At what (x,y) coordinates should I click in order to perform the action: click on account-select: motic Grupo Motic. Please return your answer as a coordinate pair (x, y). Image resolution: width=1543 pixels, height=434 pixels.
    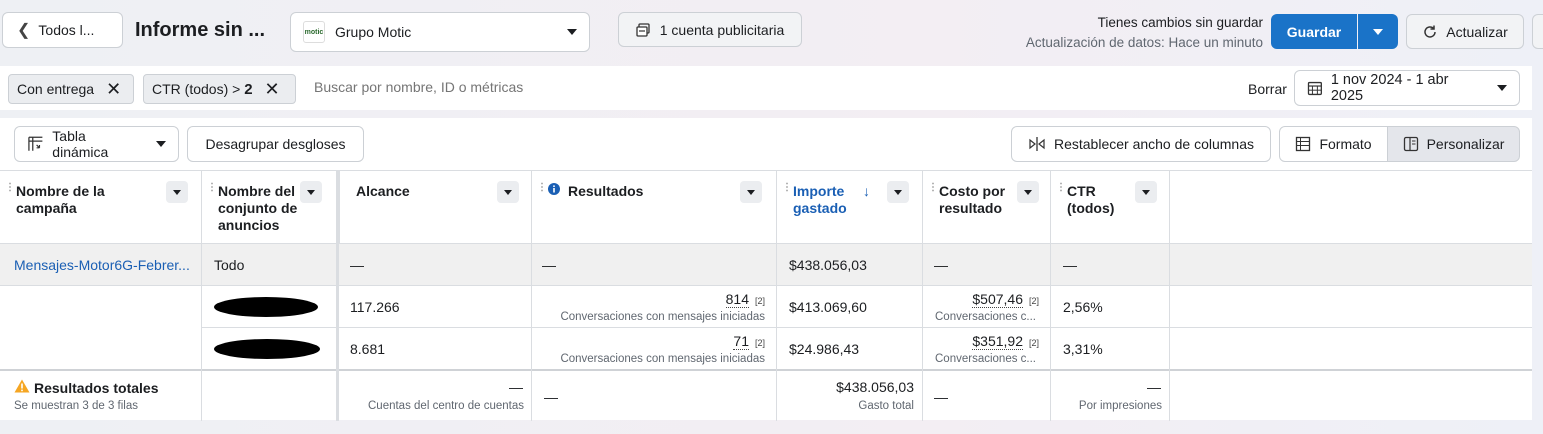
    Looking at the image, I should click on (440, 32).